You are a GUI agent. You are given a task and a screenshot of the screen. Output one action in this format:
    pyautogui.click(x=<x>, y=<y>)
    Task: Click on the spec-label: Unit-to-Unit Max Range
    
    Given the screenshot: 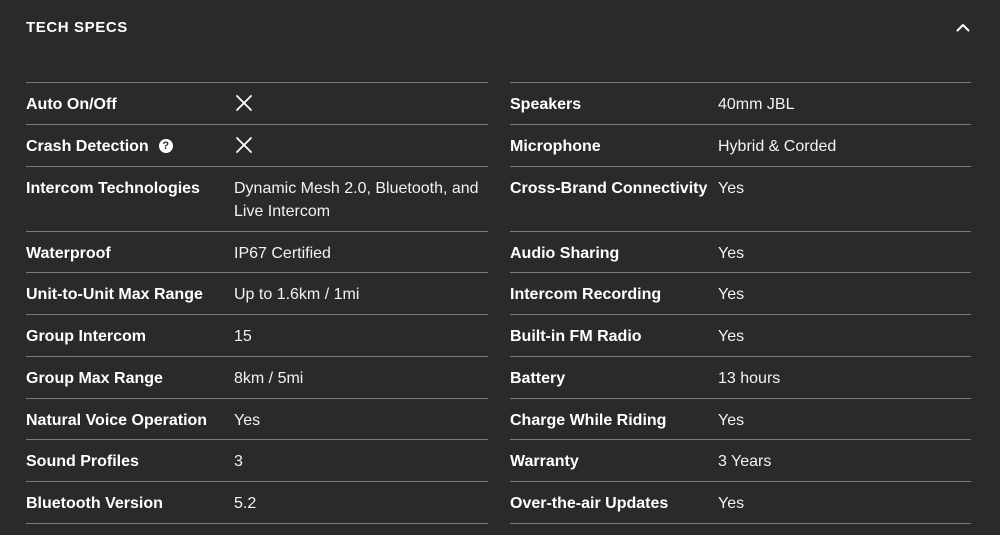 What is the action you would take?
    pyautogui.click(x=130, y=299)
    